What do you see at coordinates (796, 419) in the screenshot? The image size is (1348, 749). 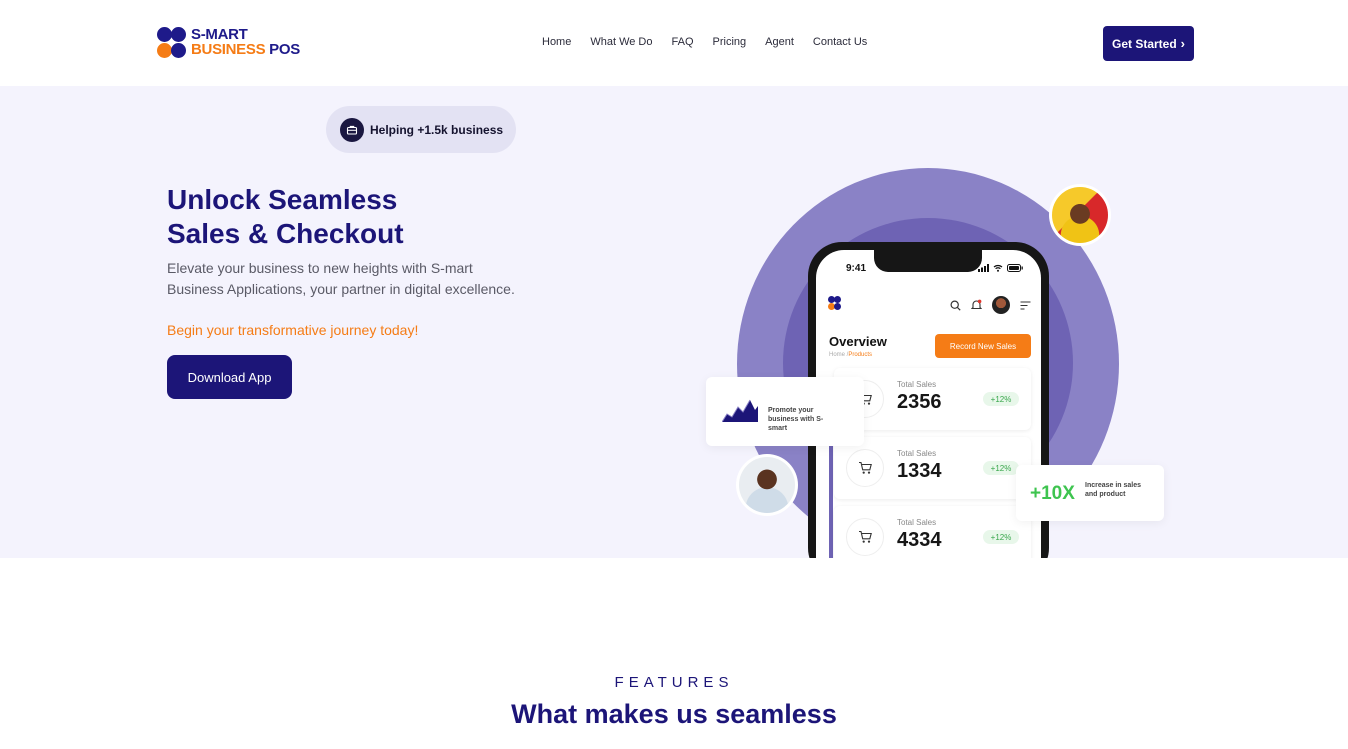 I see `promo-text: Promote your business with S-smart` at bounding box center [796, 419].